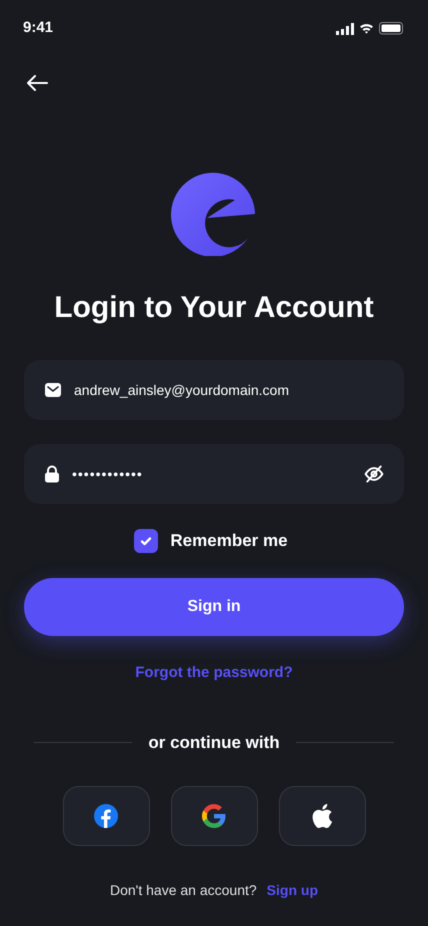 Image resolution: width=428 pixels, height=926 pixels. I want to click on wifi-icon, so click(366, 28).